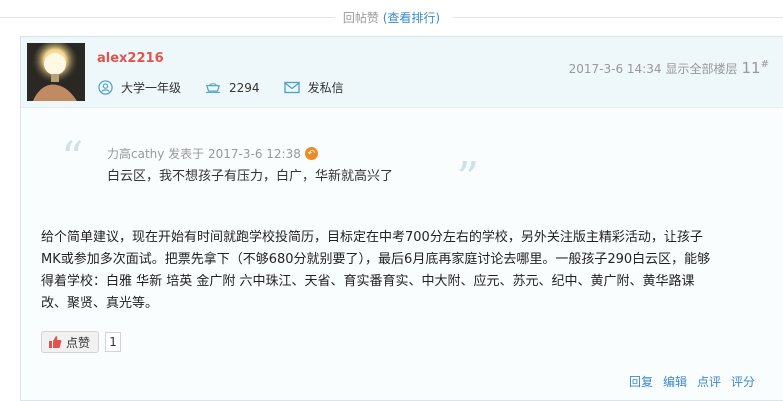  I want to click on floor-number: 11#, so click(755, 68).